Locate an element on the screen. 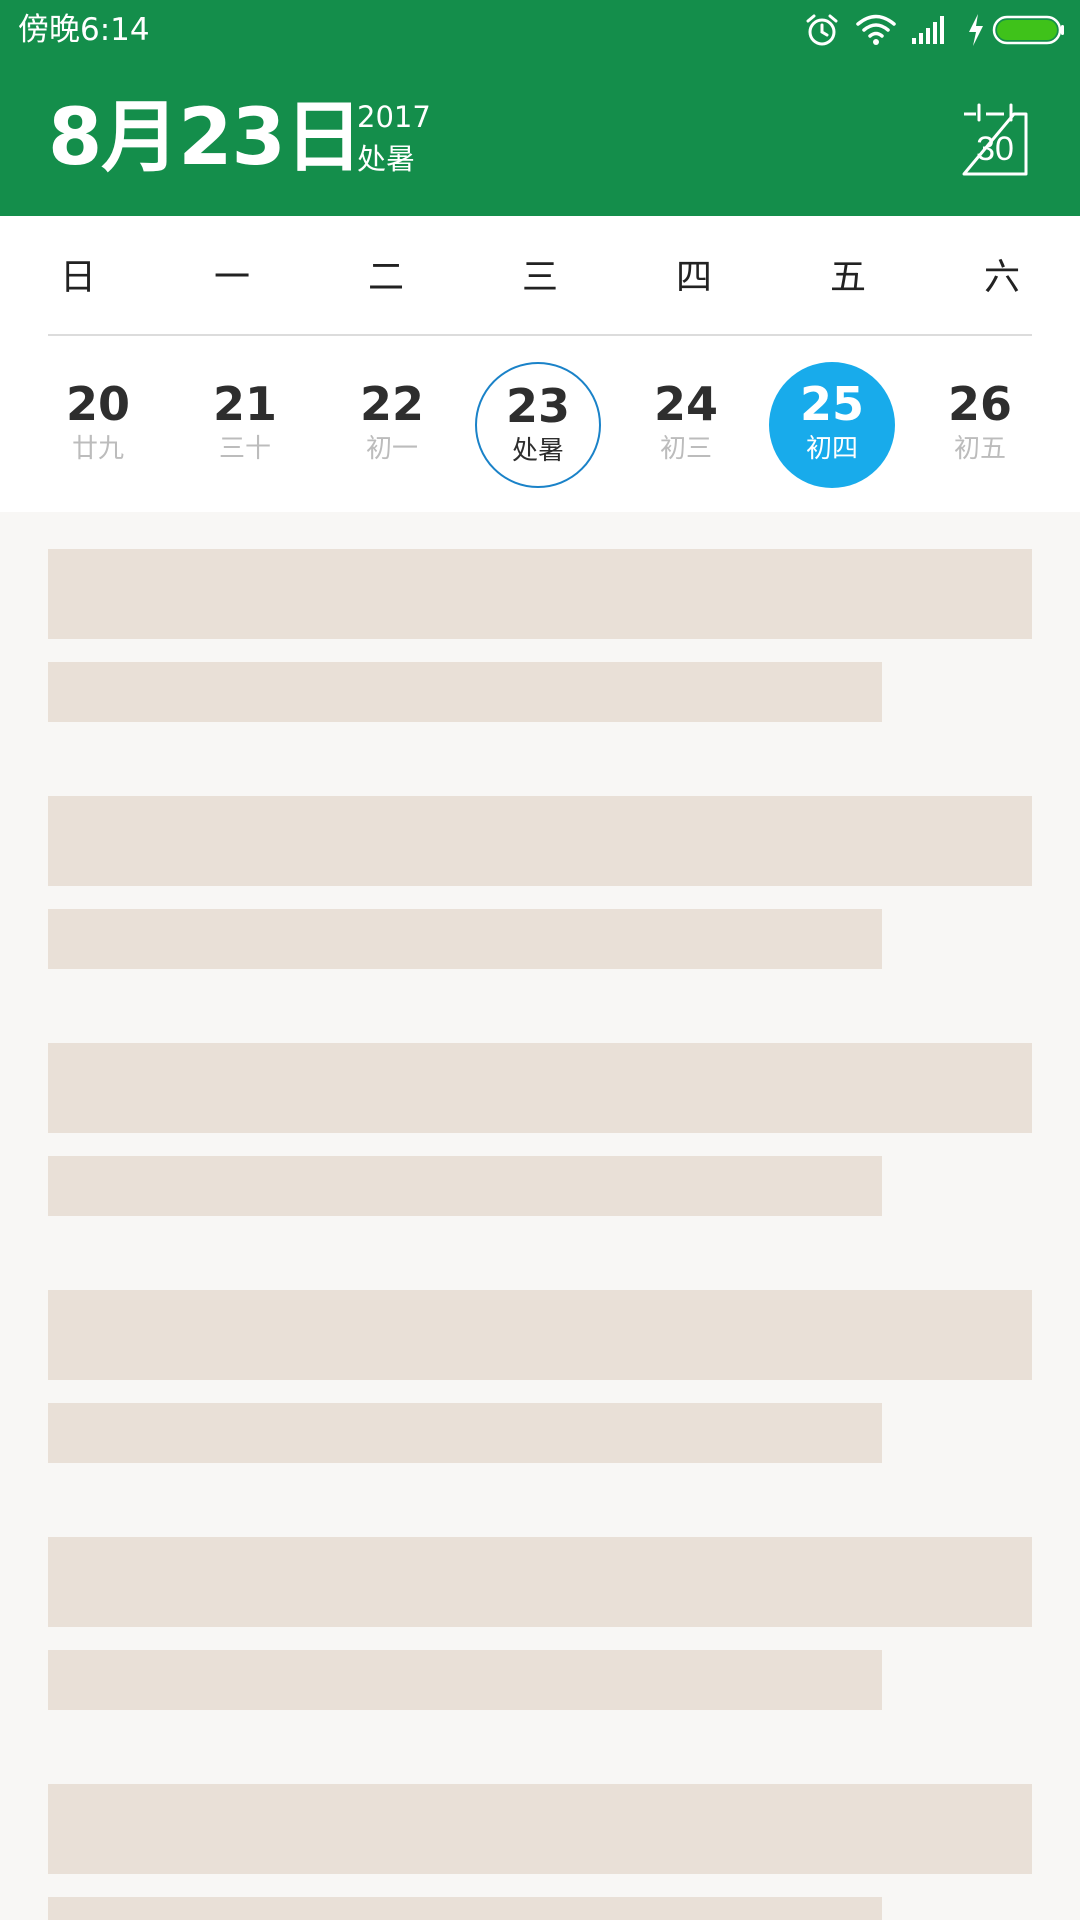  status-bar: 傍晚6:14 is located at coordinates (540, 30).